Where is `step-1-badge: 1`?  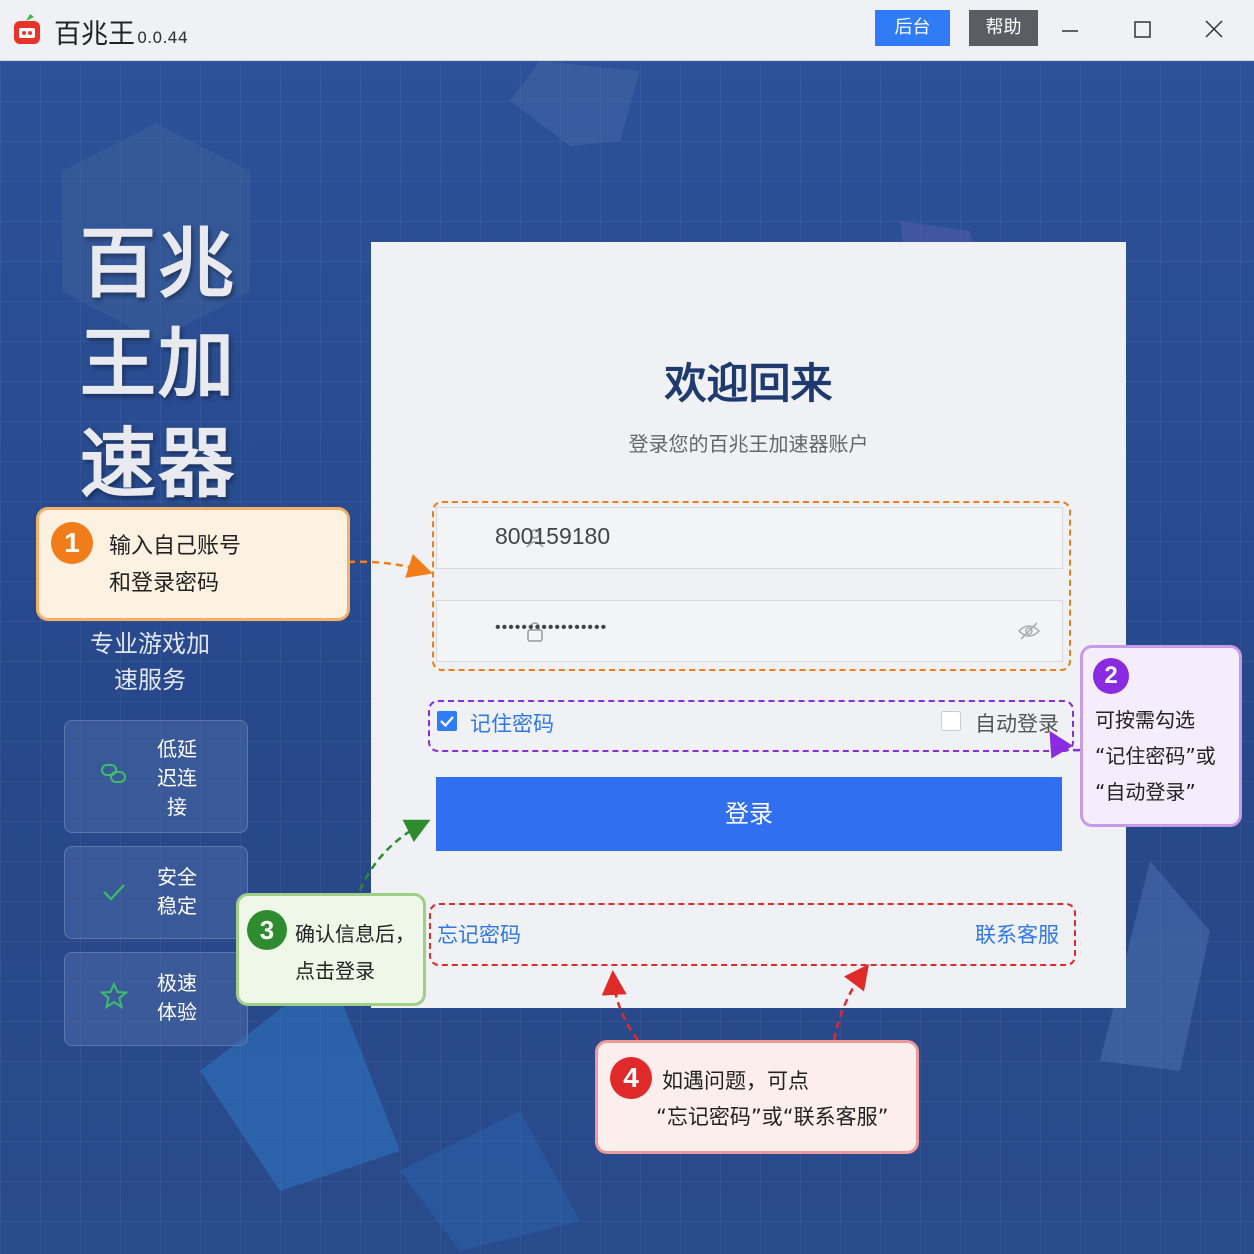 step-1-badge: 1 is located at coordinates (72, 543).